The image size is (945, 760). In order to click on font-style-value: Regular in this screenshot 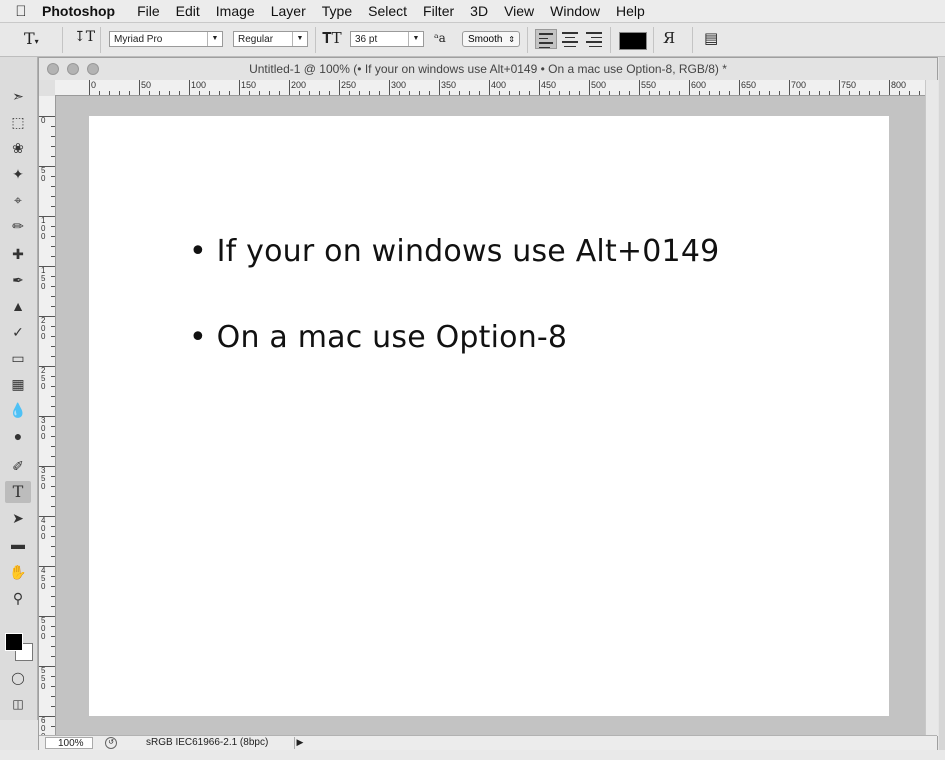, I will do `click(256, 39)`.